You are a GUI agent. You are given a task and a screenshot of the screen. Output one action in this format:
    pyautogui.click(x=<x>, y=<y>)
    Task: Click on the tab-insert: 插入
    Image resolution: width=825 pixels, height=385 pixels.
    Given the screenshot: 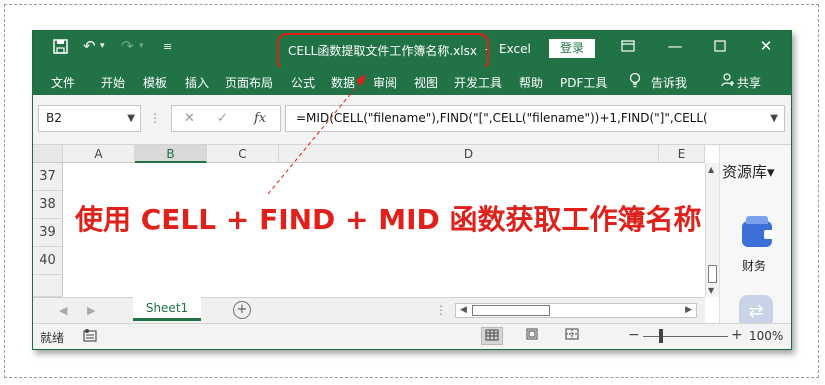 What is the action you would take?
    pyautogui.click(x=197, y=82)
    